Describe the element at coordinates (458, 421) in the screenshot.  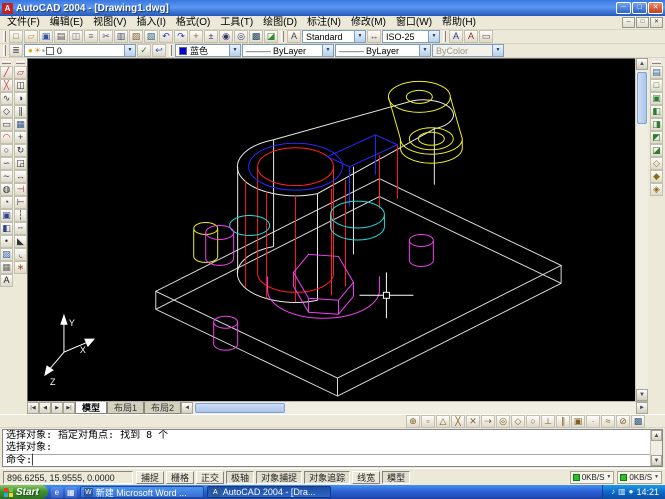
I see `snap-intersection-icon: ╳` at that location.